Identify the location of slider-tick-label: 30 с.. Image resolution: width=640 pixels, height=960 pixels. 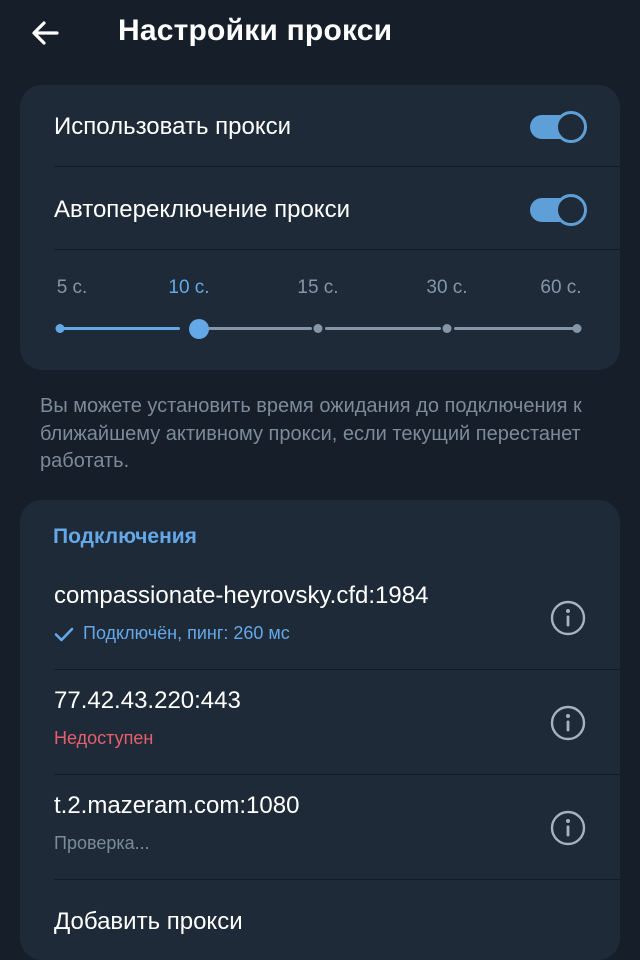
(446, 288).